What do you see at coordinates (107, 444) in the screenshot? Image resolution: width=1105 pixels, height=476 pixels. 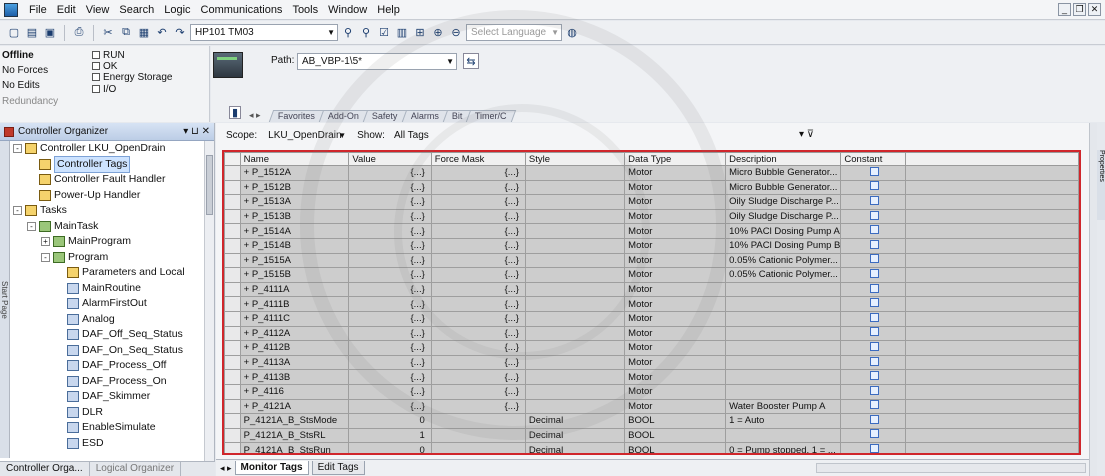 I see `tree-item: ESD` at bounding box center [107, 444].